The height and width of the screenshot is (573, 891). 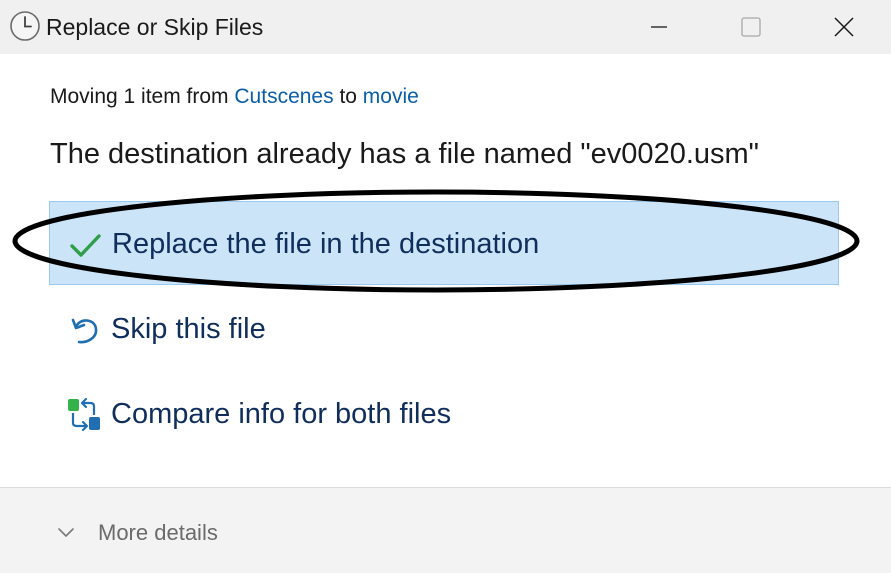 I want to click on maximize-icon, so click(x=751, y=27).